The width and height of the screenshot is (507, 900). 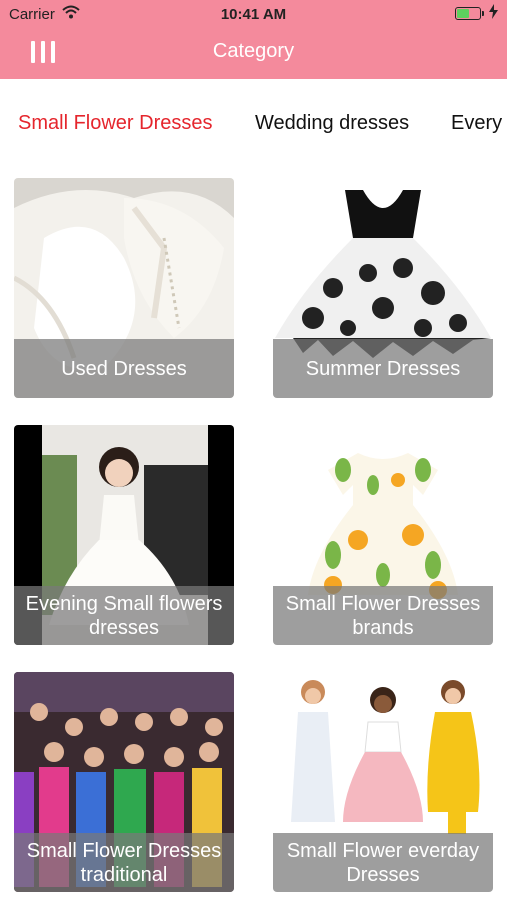 I want to click on card-caption: Used Dresses, so click(x=124, y=368).